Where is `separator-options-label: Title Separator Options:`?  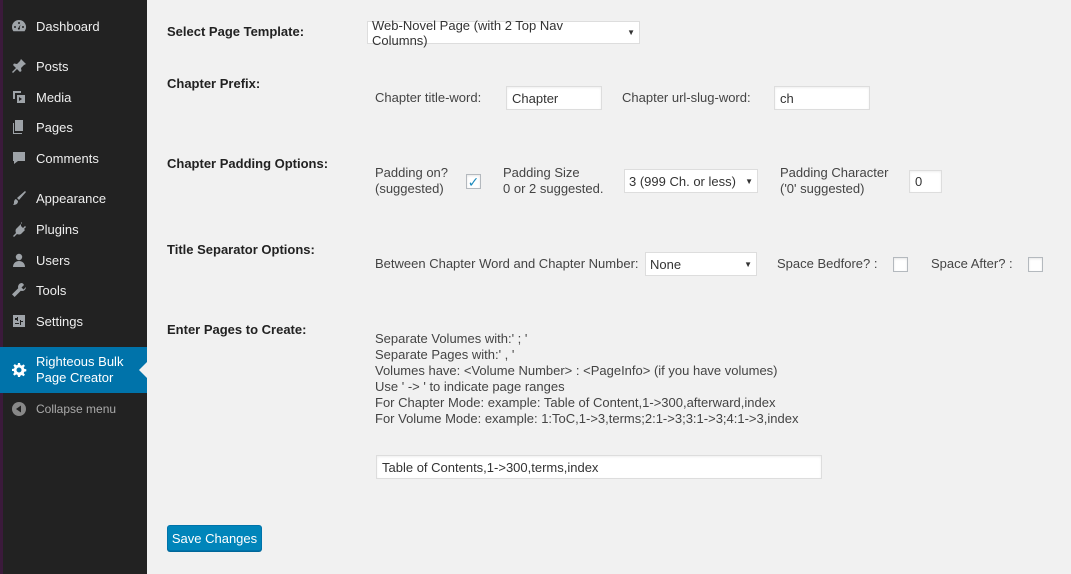 separator-options-label: Title Separator Options: is located at coordinates (241, 249).